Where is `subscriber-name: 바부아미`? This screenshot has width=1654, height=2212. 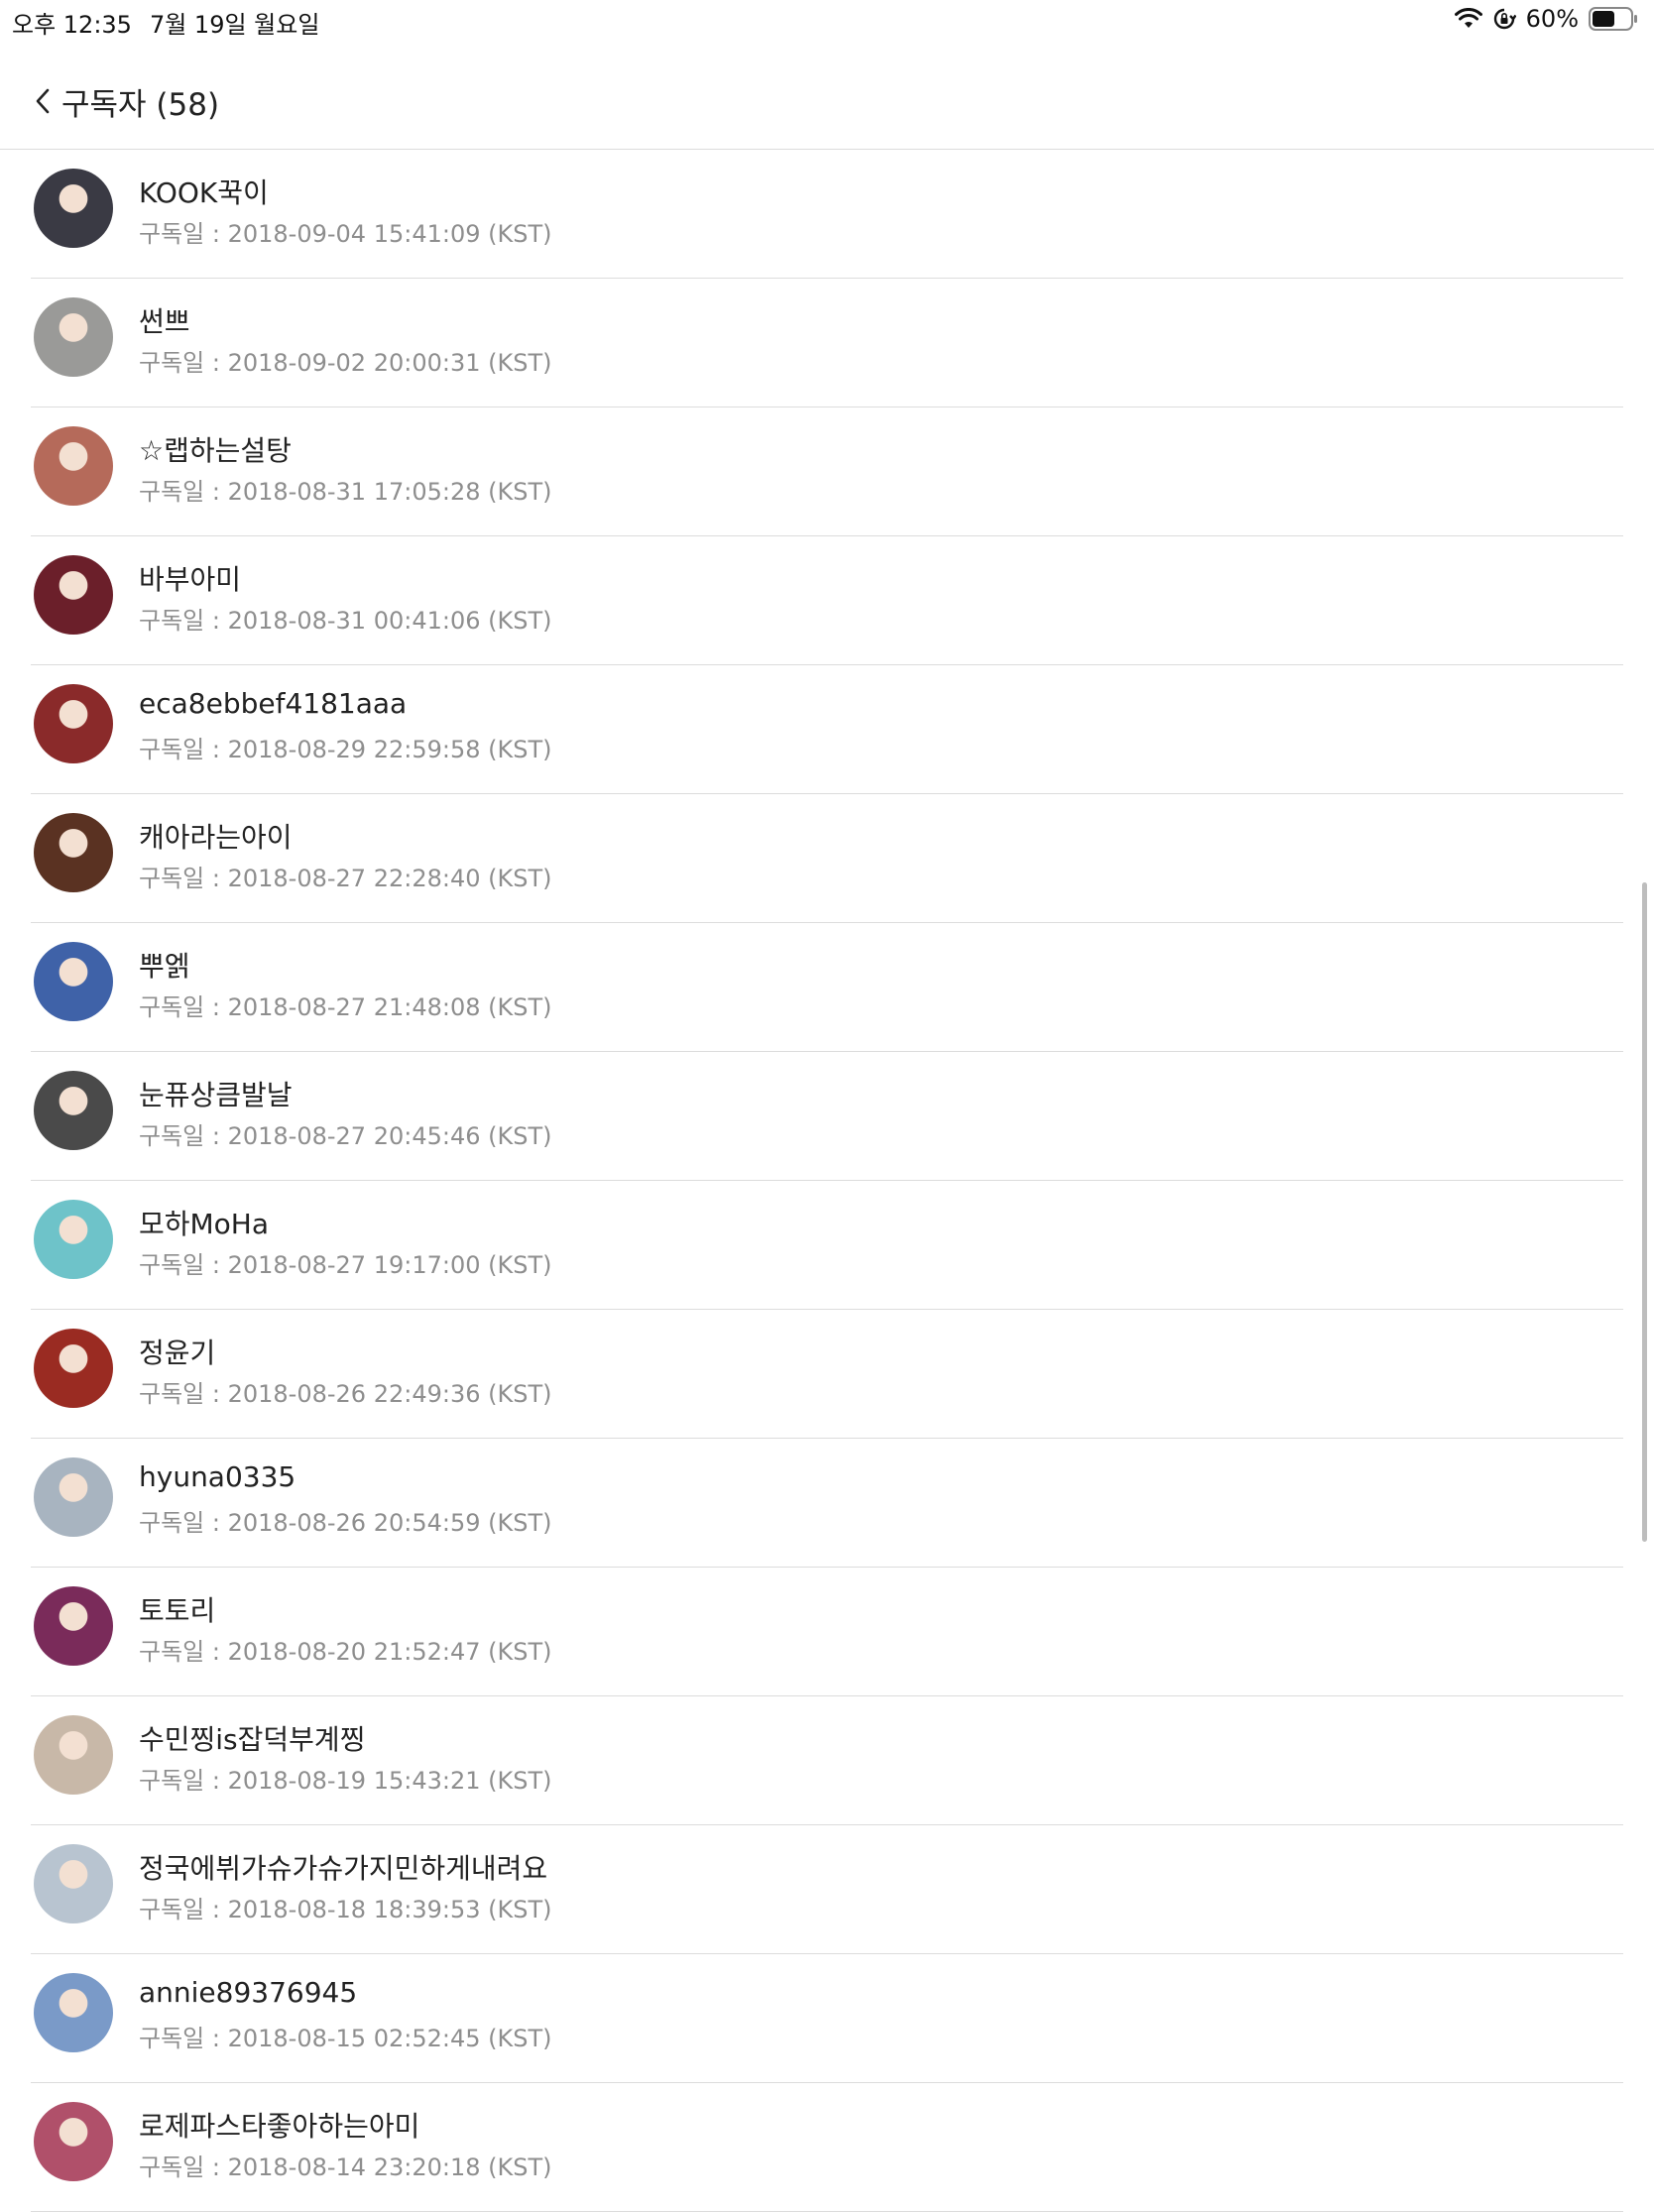
subscriber-name: 바부아미 is located at coordinates (191, 579).